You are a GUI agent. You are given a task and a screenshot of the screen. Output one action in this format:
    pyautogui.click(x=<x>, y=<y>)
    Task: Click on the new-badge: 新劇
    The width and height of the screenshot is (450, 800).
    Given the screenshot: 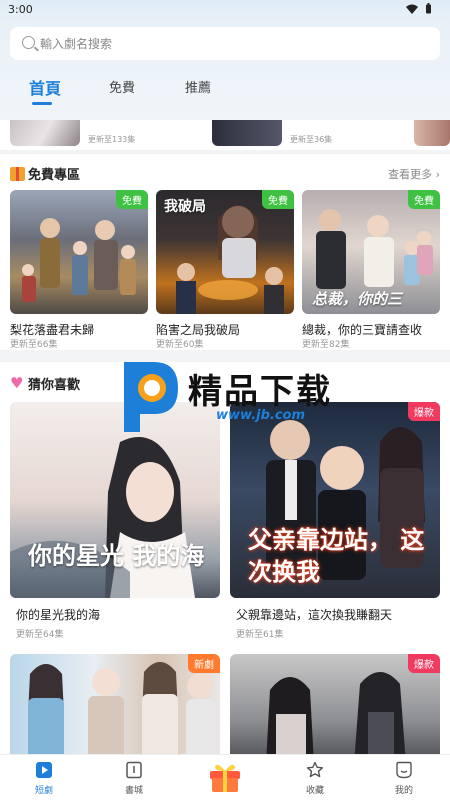 What is the action you would take?
    pyautogui.click(x=204, y=663)
    